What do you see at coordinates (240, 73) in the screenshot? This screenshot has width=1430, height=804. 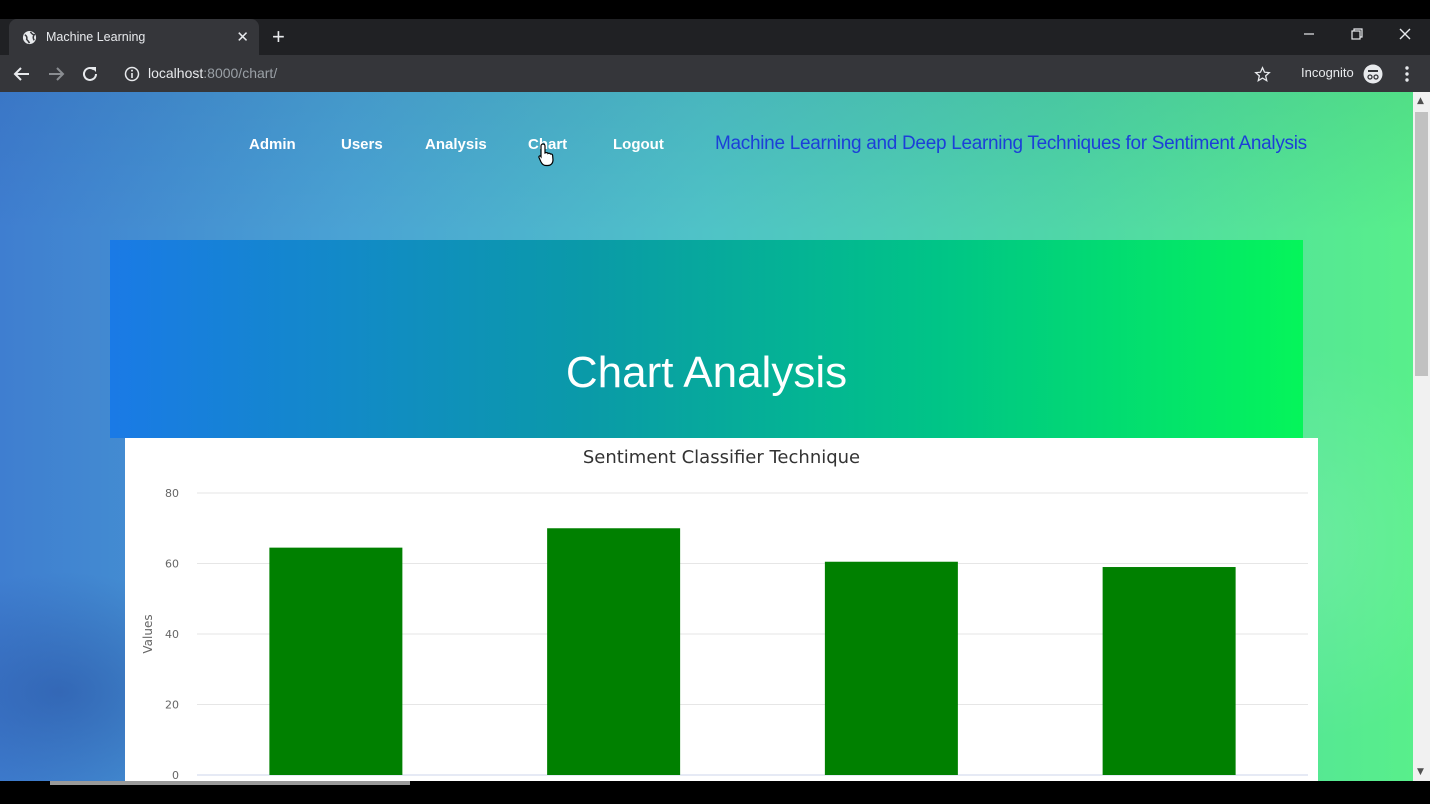 I see `url-path: :8000/chart/` at bounding box center [240, 73].